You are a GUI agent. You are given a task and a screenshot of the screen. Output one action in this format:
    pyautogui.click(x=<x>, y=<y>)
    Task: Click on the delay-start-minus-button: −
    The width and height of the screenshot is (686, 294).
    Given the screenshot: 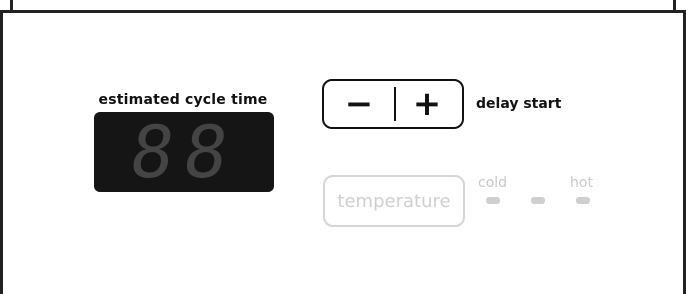 What is the action you would take?
    pyautogui.click(x=359, y=104)
    